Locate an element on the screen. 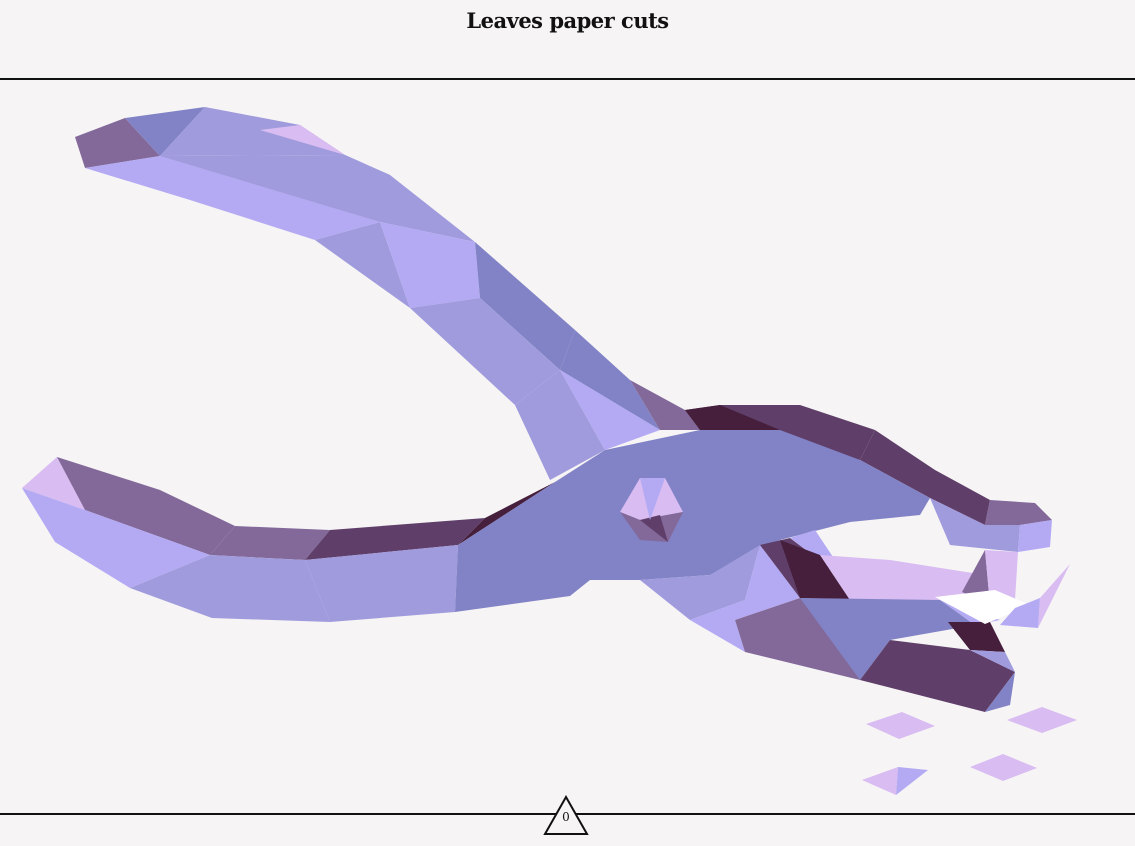  page-title: Leaves paper cuts is located at coordinates (567, 20).